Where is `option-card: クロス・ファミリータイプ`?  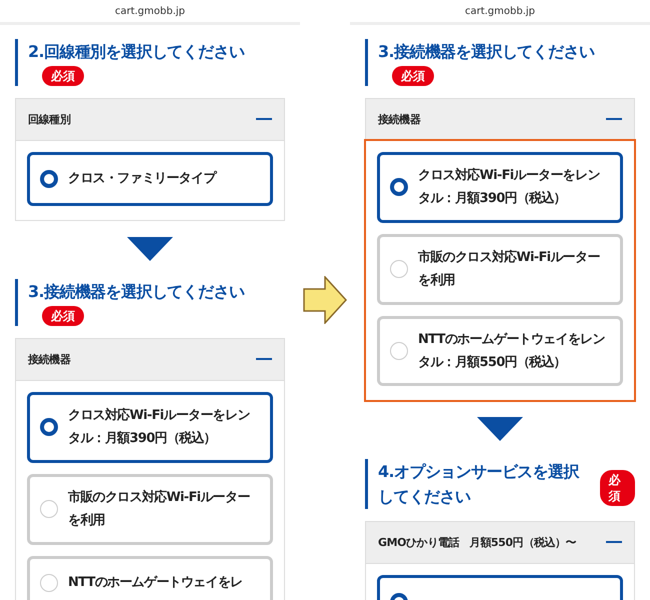 option-card: クロス・ファミリータイプ is located at coordinates (150, 179).